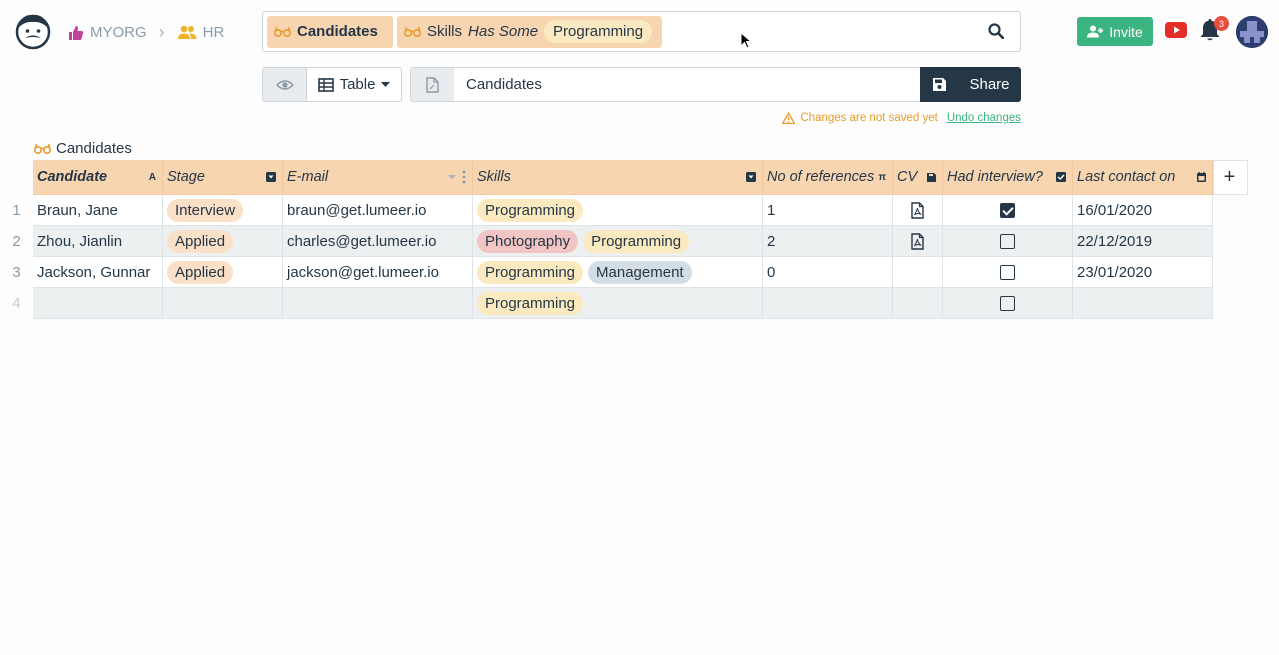  Describe the element at coordinates (72, 177) in the screenshot. I see `column-header-label: Candidate` at that location.